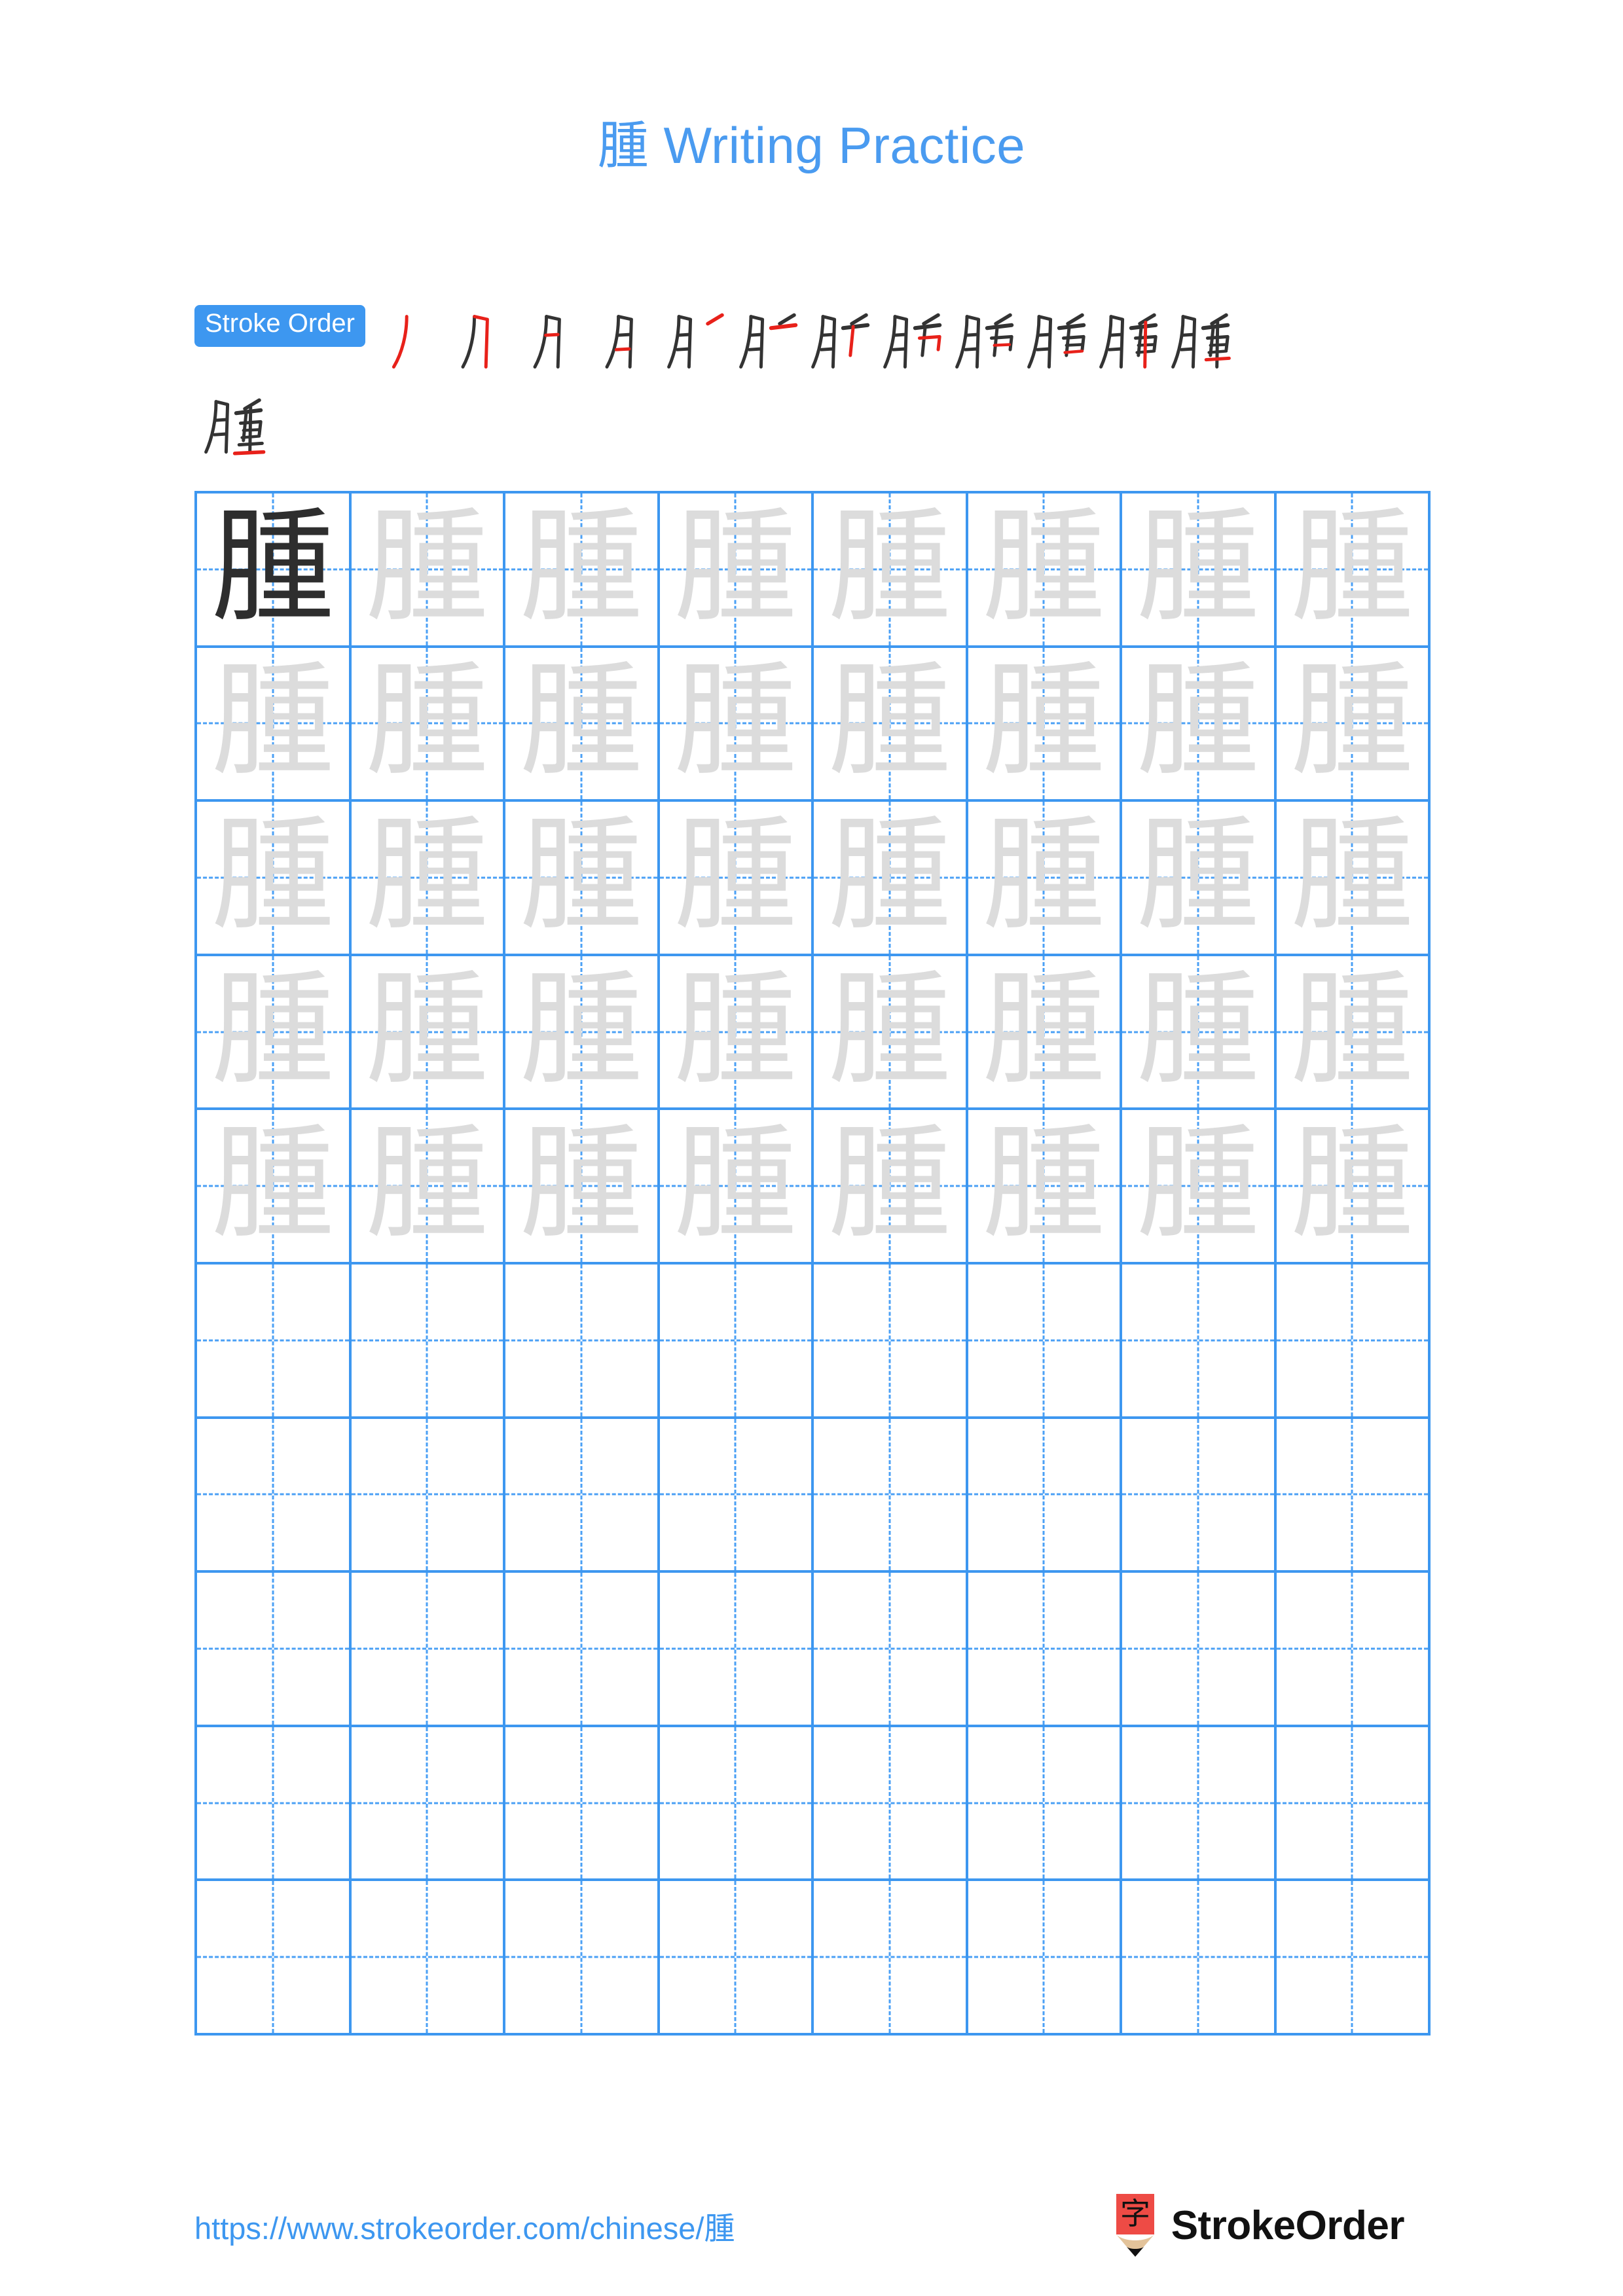 Image resolution: width=1623 pixels, height=2296 pixels. I want to click on stroke-order-section: Stroke Order, so click(816, 383).